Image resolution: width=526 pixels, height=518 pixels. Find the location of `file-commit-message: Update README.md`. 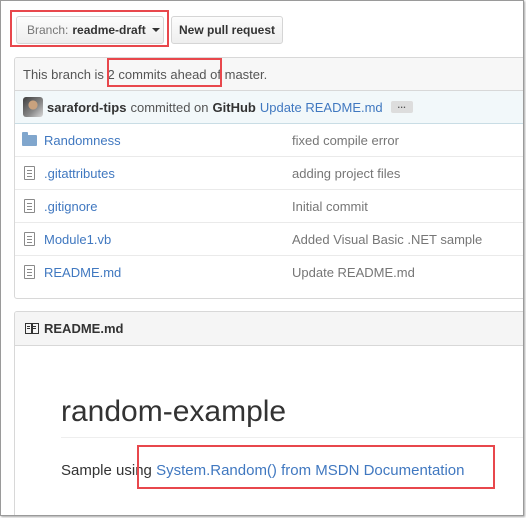

file-commit-message: Update README.md is located at coordinates (353, 272).